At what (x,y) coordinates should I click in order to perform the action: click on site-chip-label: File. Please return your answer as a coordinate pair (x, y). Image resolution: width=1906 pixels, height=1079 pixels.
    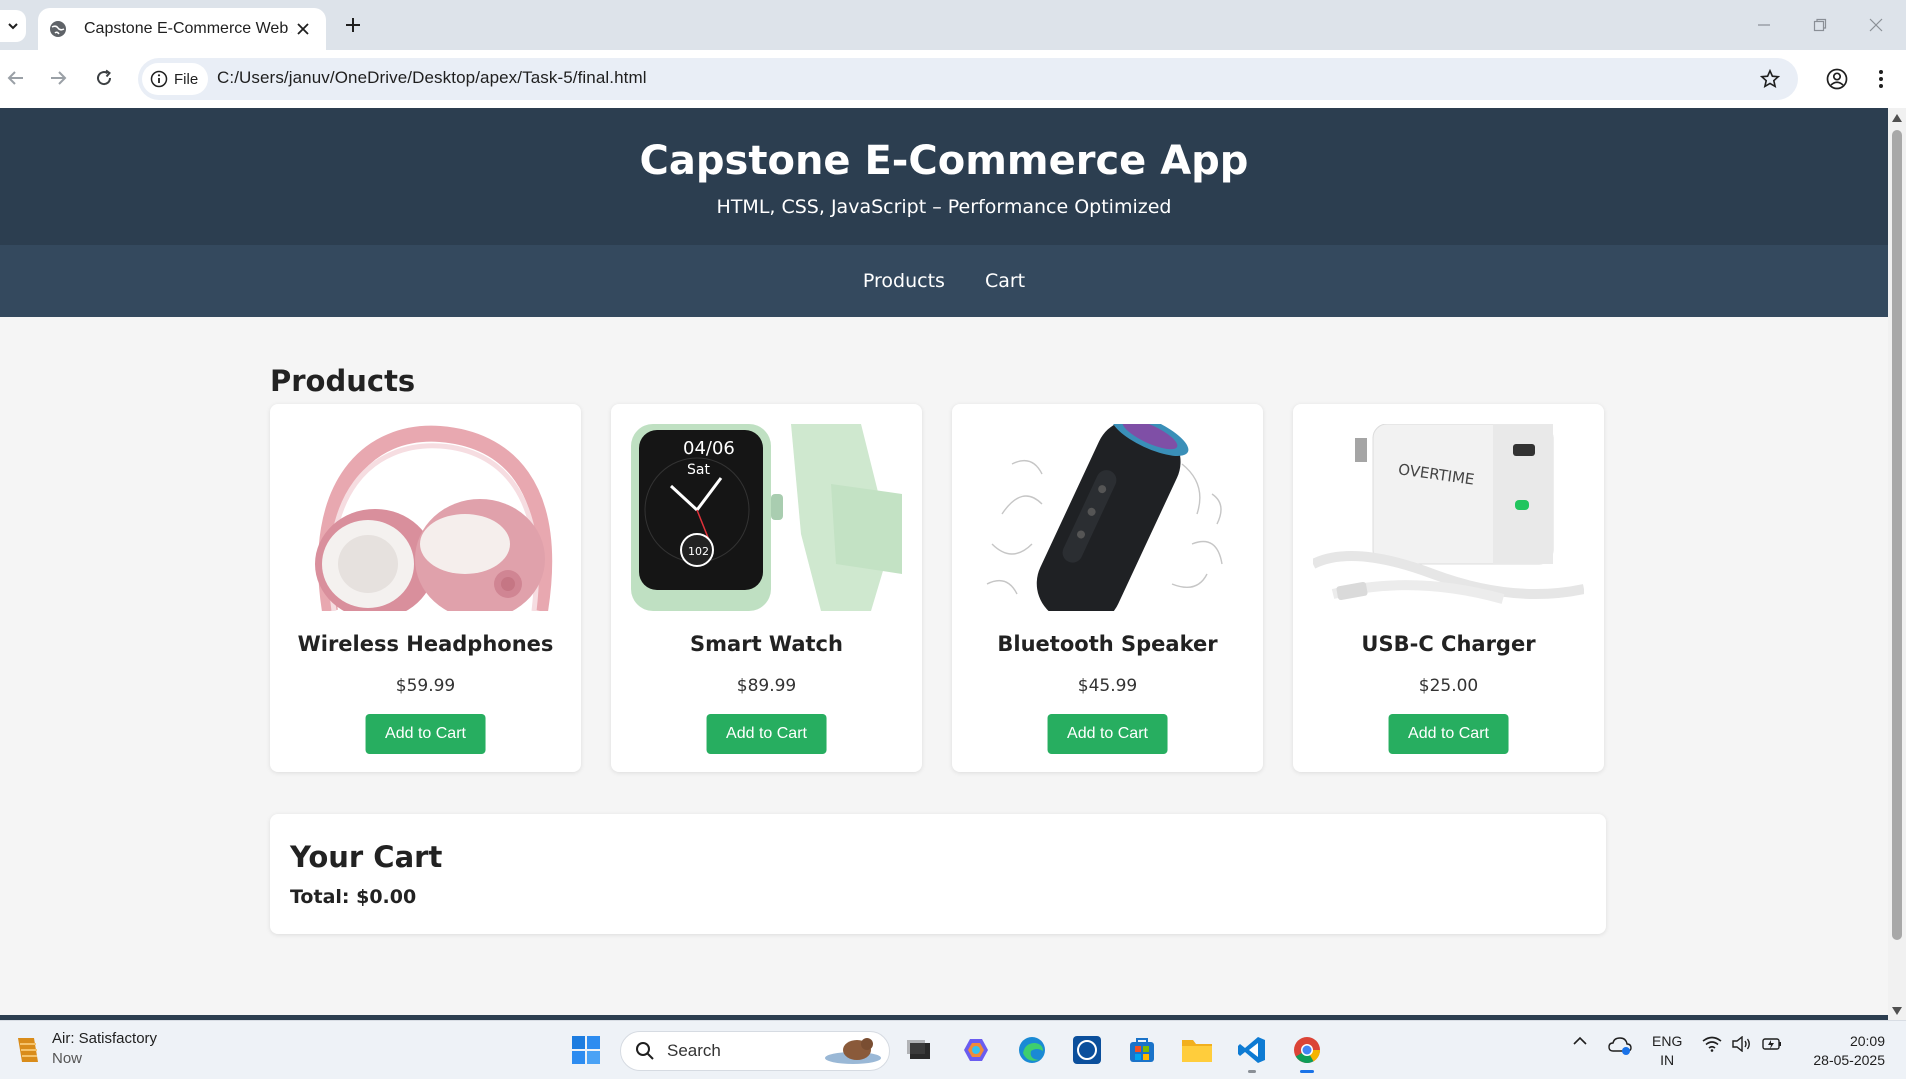
    Looking at the image, I should click on (186, 79).